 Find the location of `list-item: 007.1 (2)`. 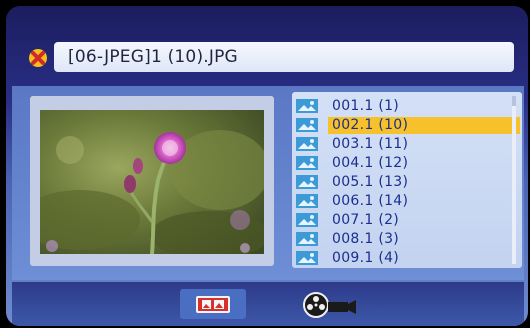

list-item: 007.1 (2) is located at coordinates (396, 220).